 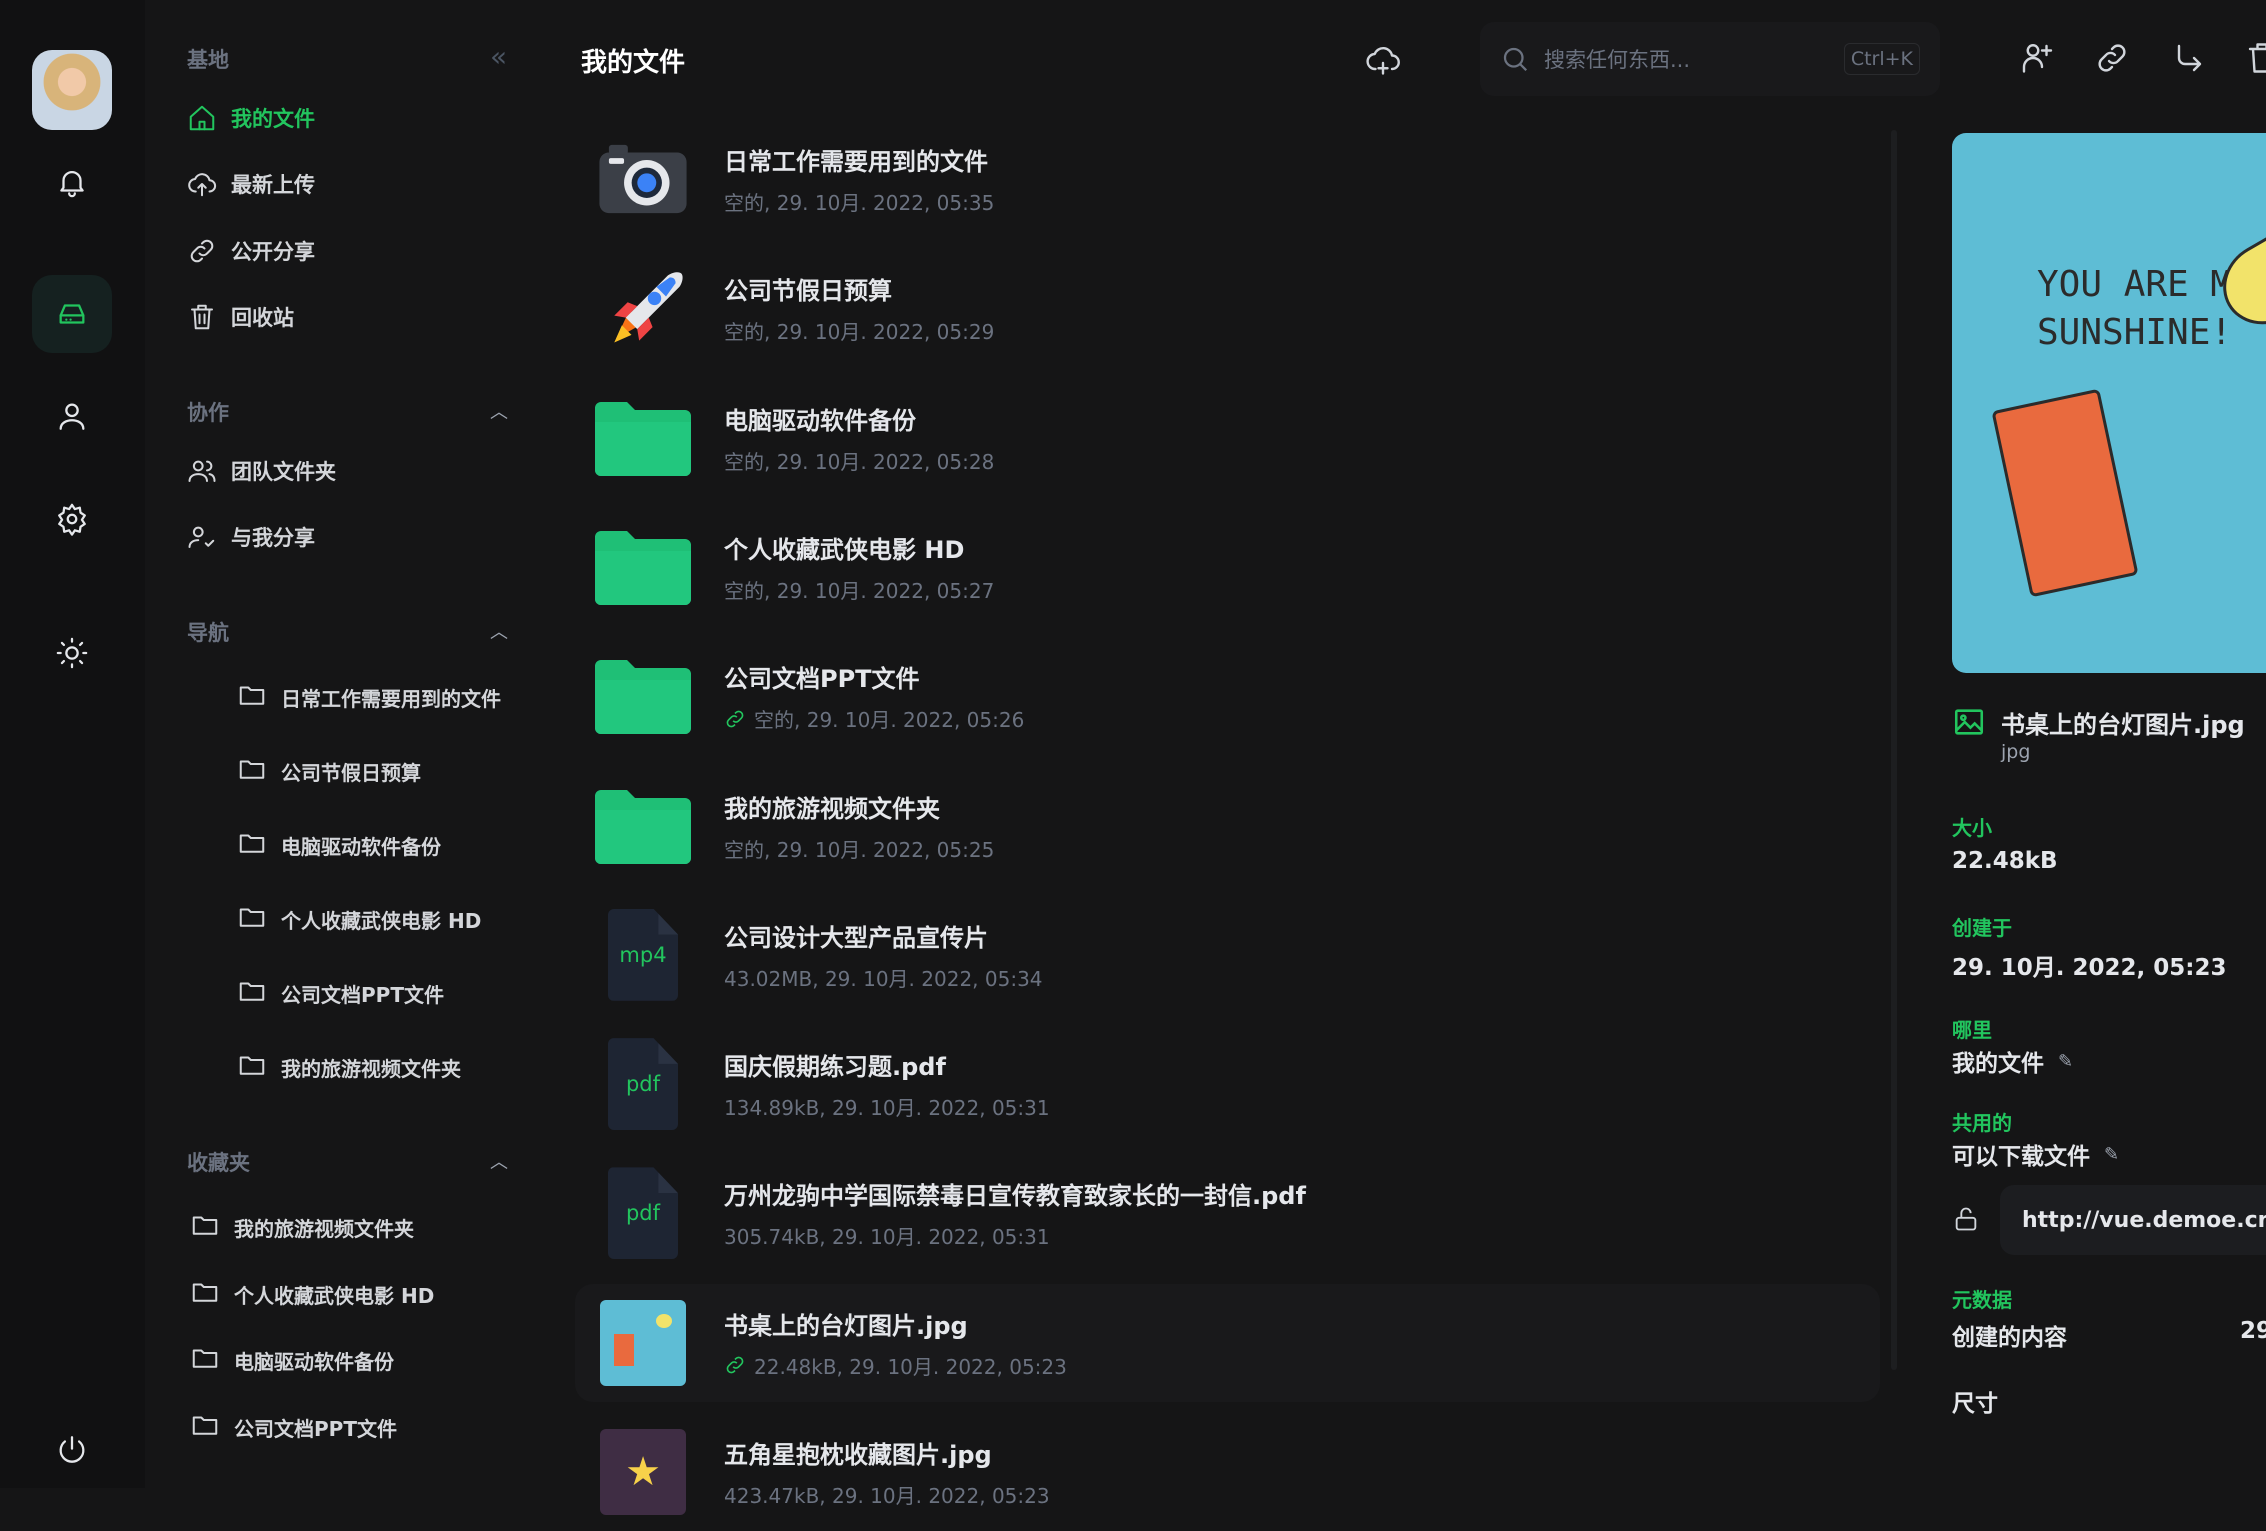 What do you see at coordinates (2133, 1220) in the screenshot?
I see `share-link-field: http://vue.demoe.cn:1` at bounding box center [2133, 1220].